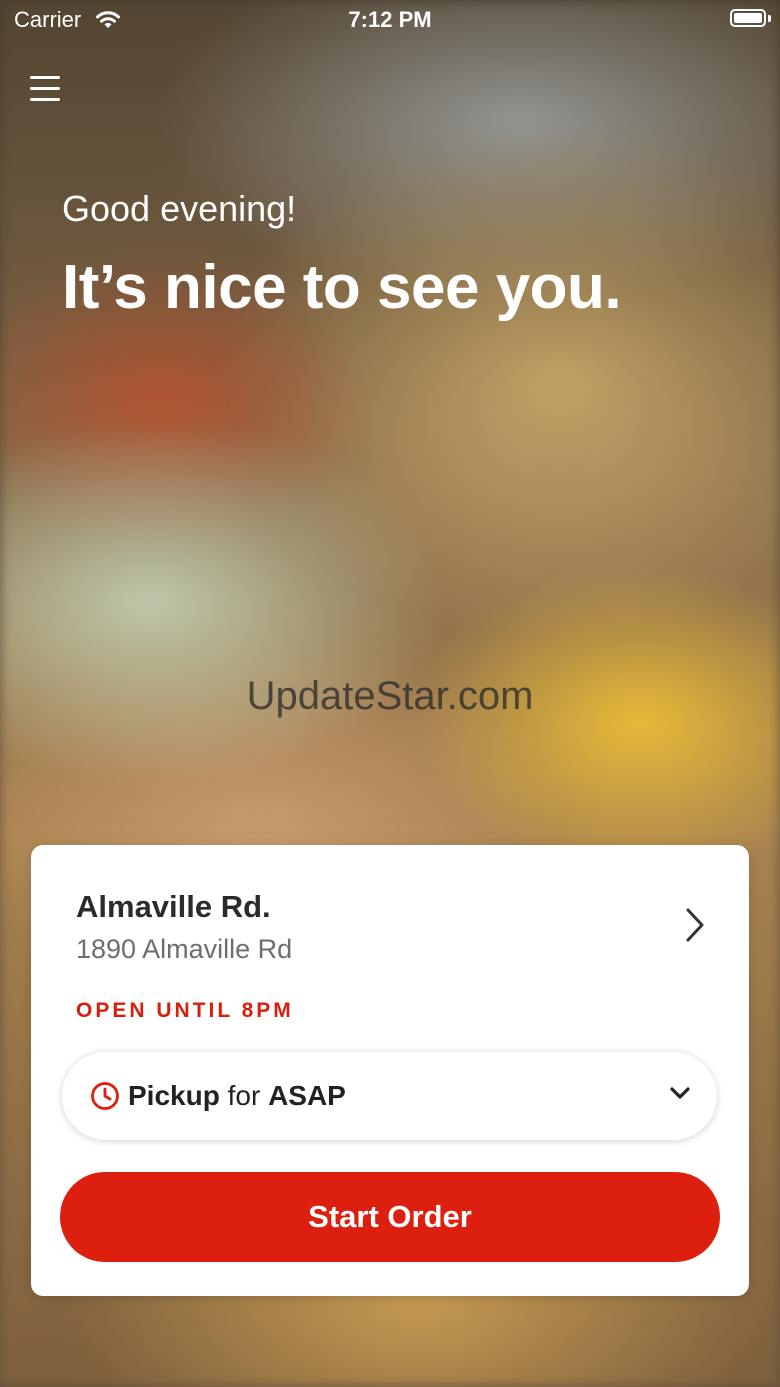 The image size is (780, 1387). I want to click on welcome-headline: It’s nice to see you., so click(342, 287).